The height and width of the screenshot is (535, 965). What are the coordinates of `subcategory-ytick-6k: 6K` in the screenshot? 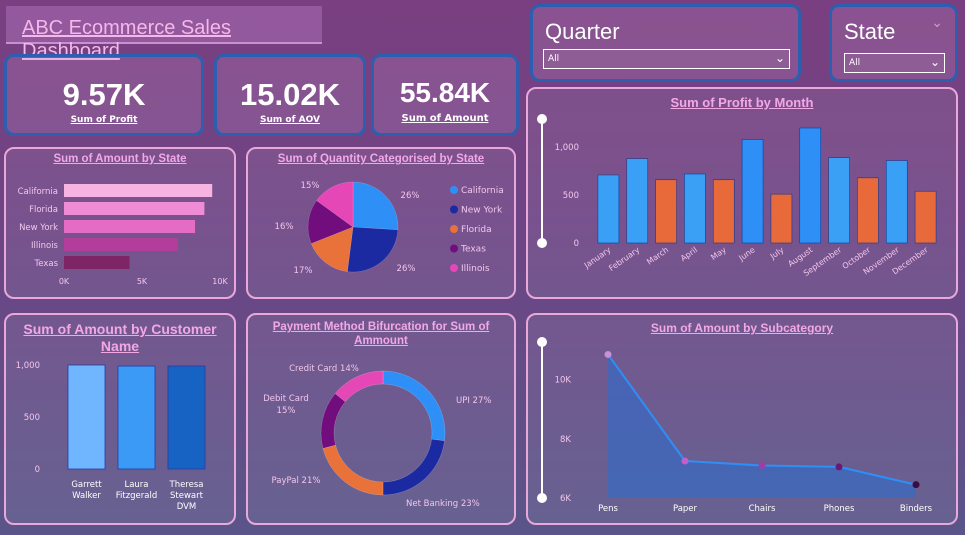 It's located at (565, 499).